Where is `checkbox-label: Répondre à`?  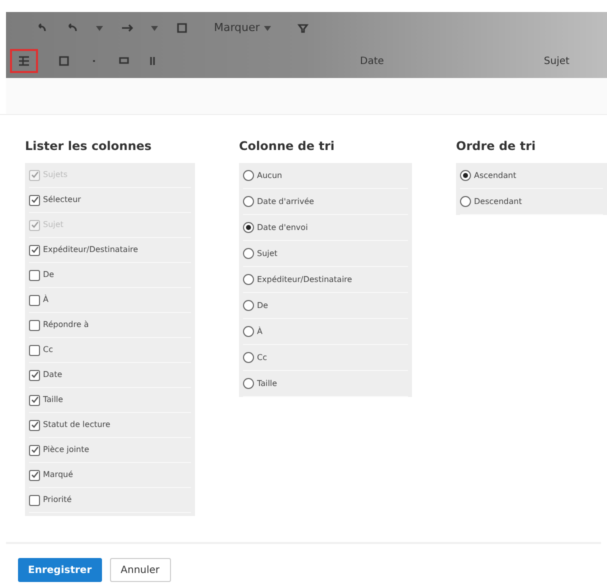 checkbox-label: Répondre à is located at coordinates (66, 325).